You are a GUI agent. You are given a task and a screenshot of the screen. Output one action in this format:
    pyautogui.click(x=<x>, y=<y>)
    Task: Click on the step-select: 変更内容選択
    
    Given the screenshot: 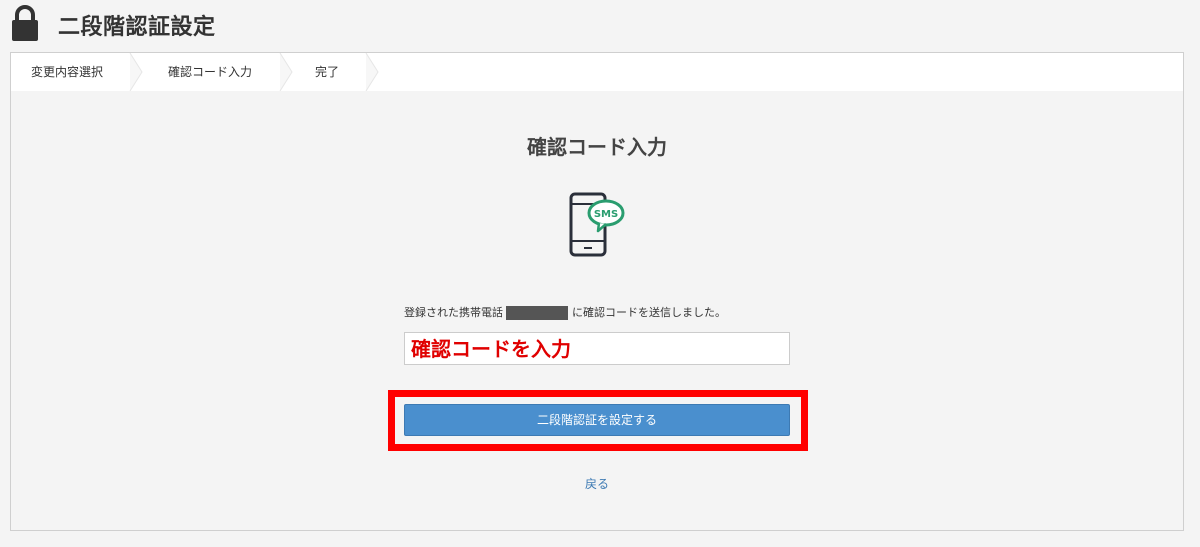 What is the action you would take?
    pyautogui.click(x=67, y=72)
    